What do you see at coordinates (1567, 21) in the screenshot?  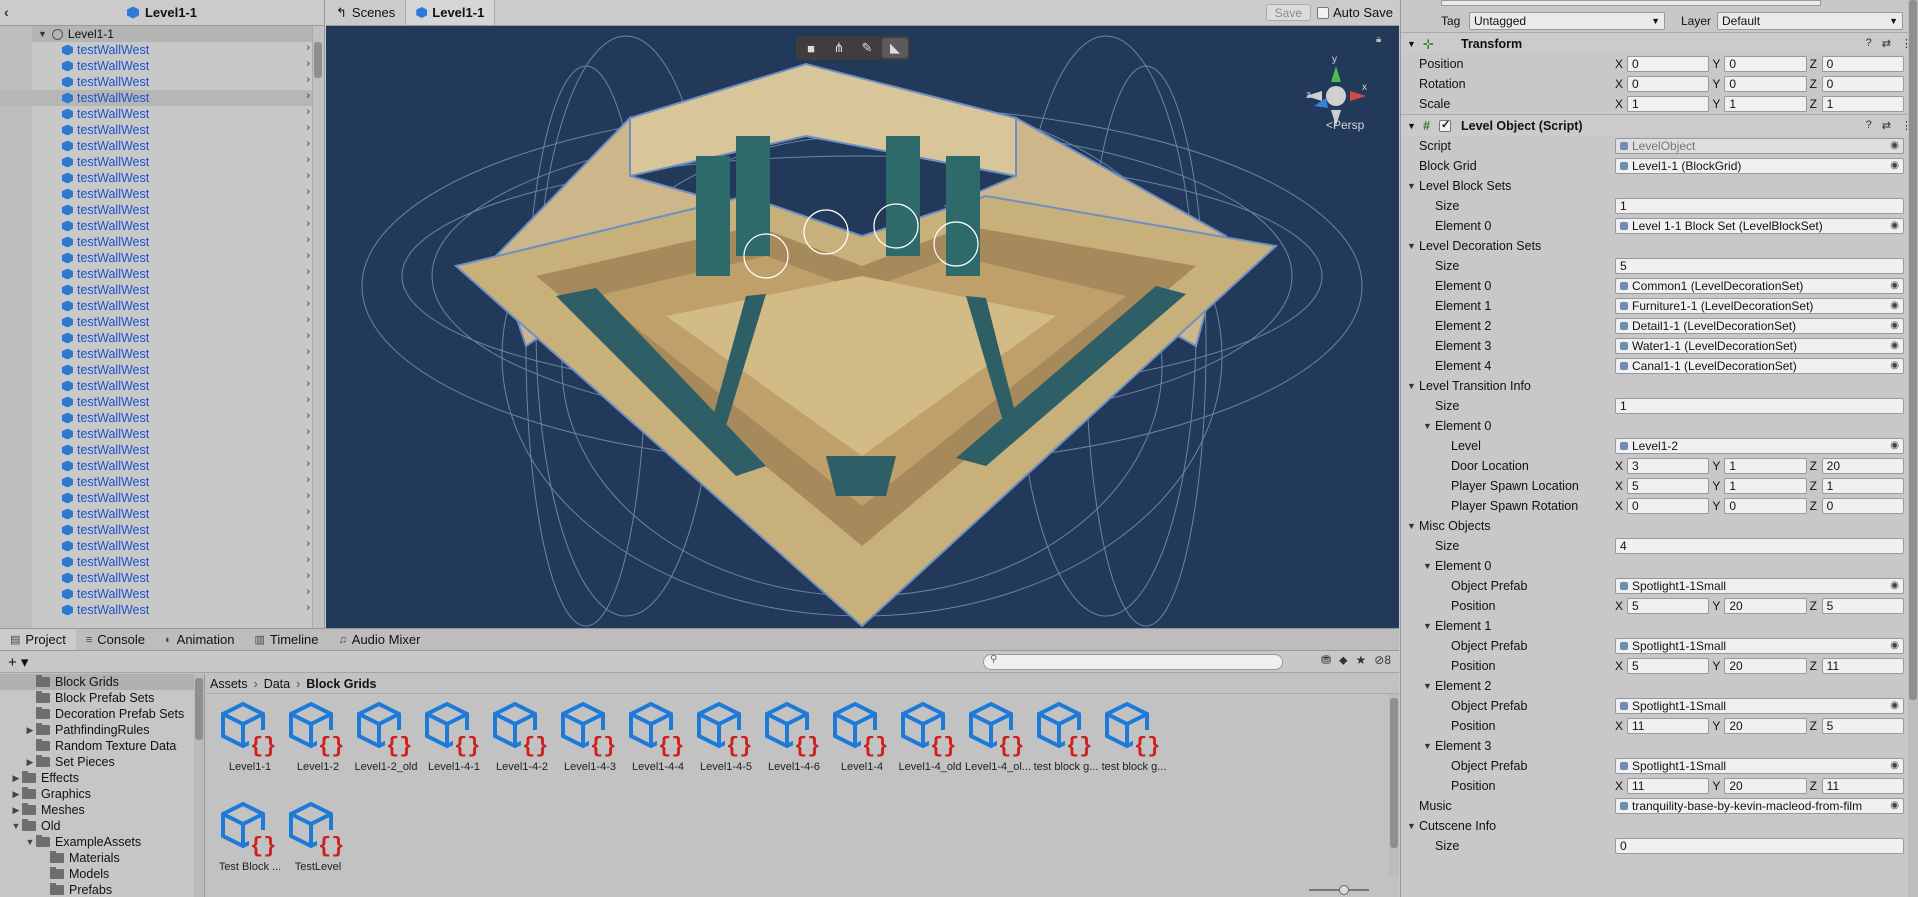 I see `tag-dropdown: Untagged ▼` at bounding box center [1567, 21].